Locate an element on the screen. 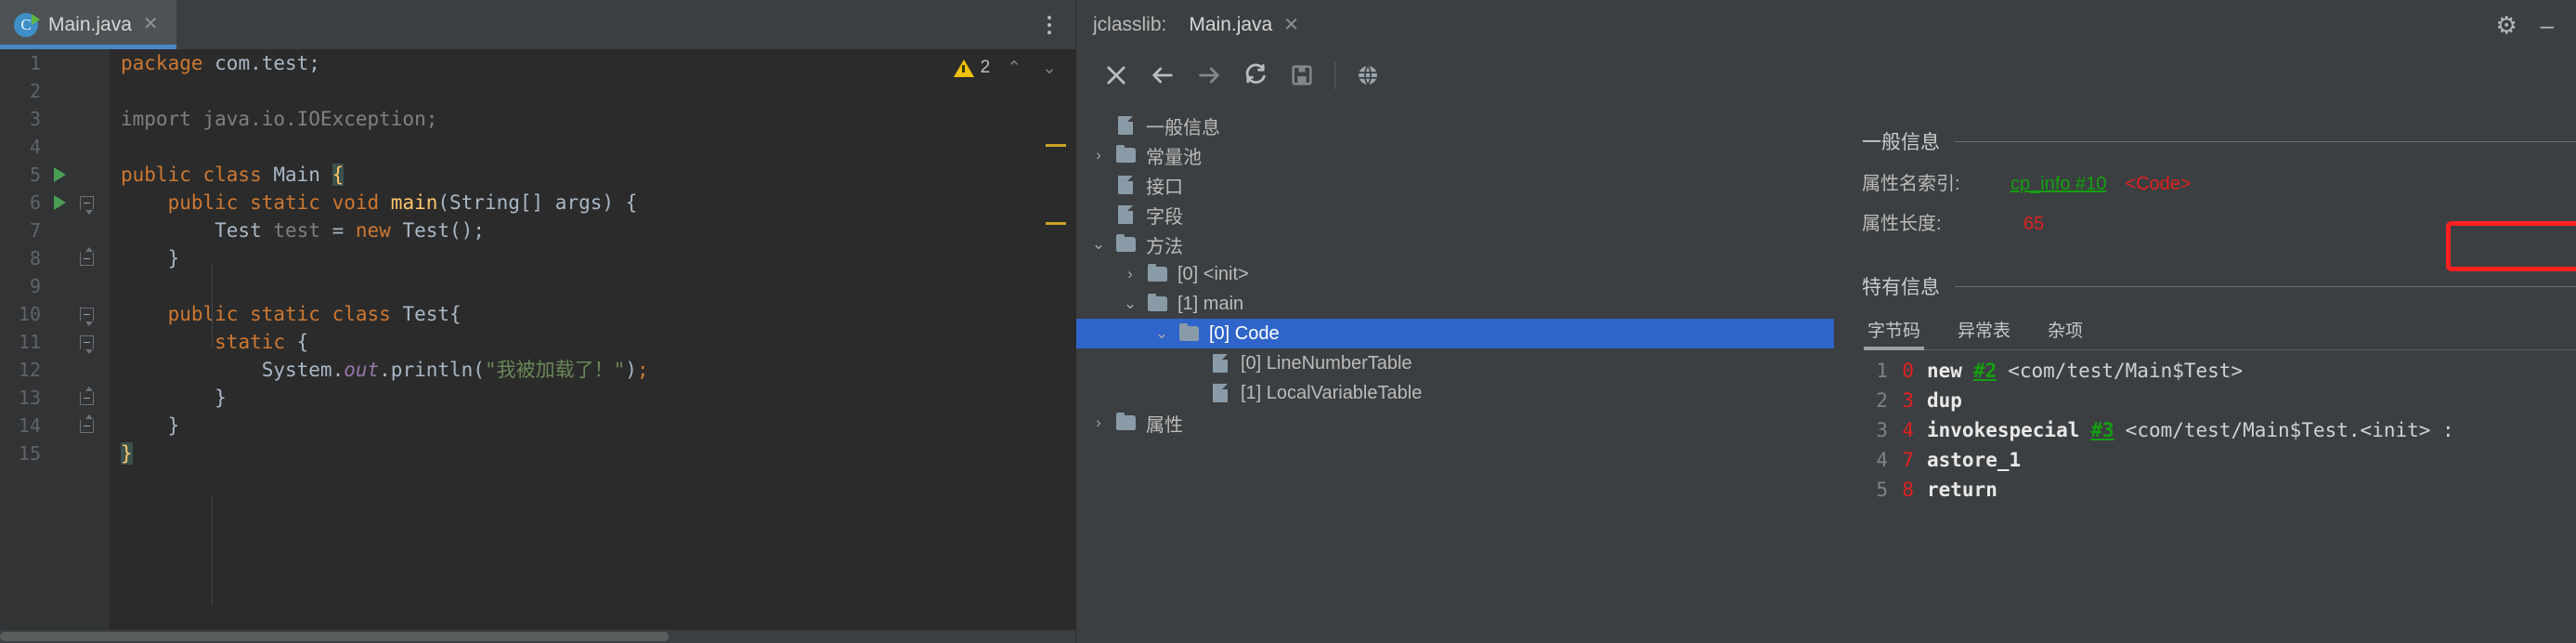 The image size is (2576, 643). tree-item: › [0] <init> is located at coordinates (1455, 274).